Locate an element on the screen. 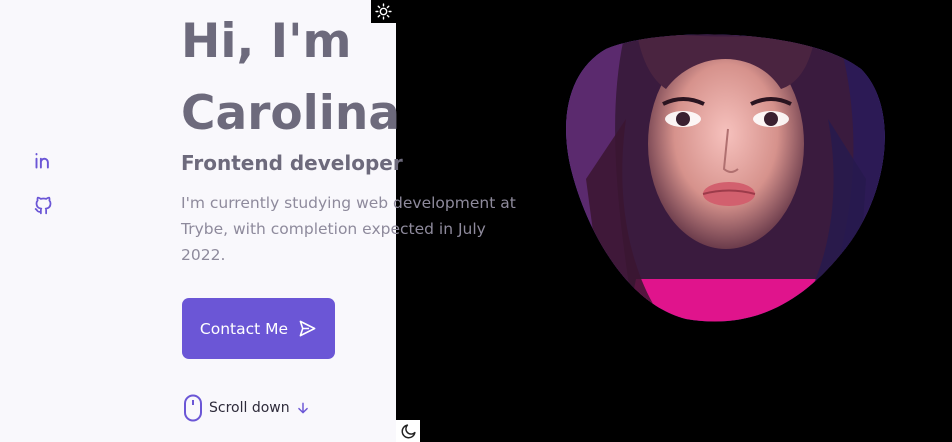  contact-me-button: Contact Me is located at coordinates (258, 328).